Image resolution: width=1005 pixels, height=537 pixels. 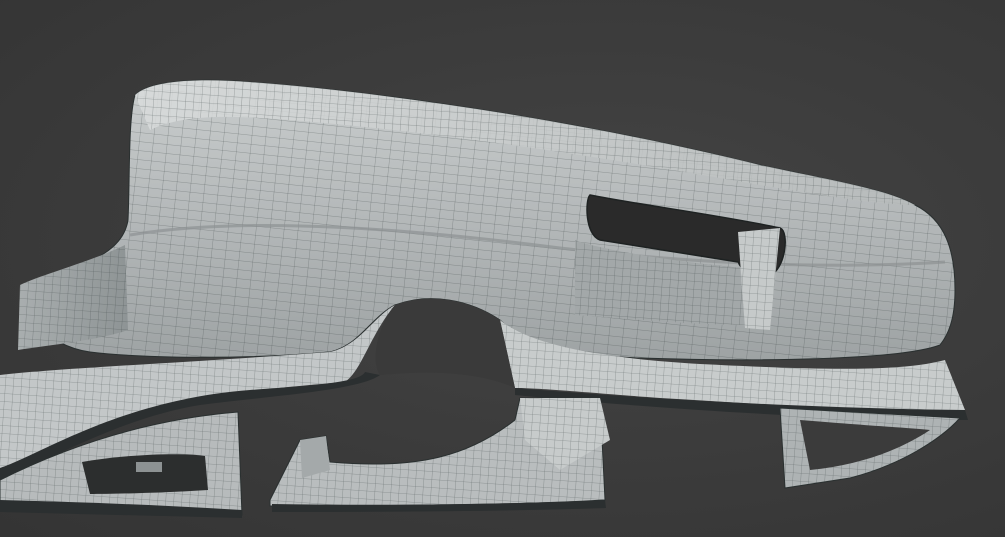 What do you see at coordinates (145, 474) in the screenshot?
I see `fog-light-opening` at bounding box center [145, 474].